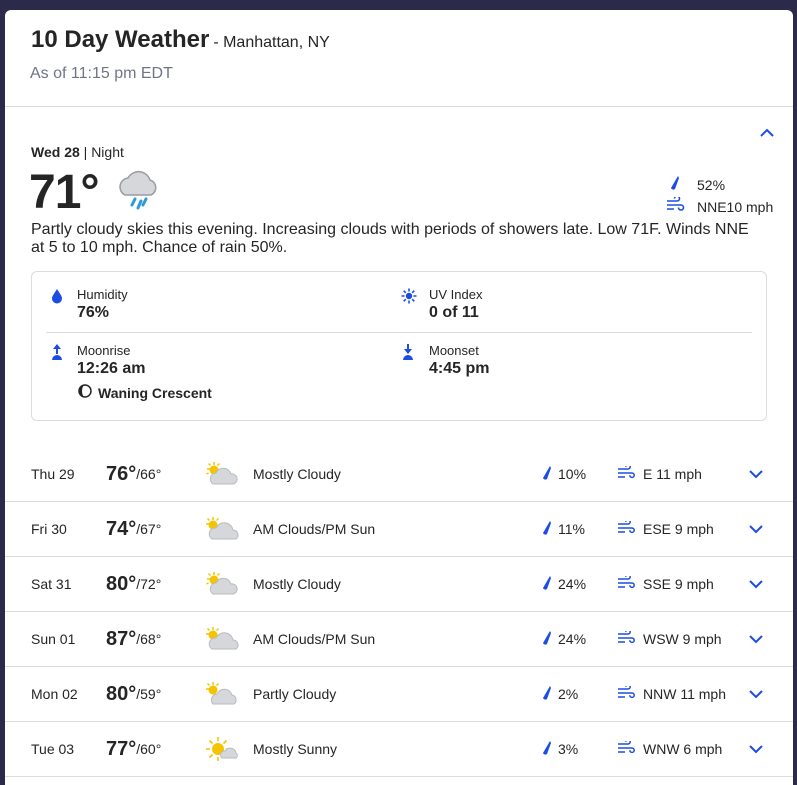  Describe the element at coordinates (456, 294) in the screenshot. I see `uv-label: UV Index` at that location.